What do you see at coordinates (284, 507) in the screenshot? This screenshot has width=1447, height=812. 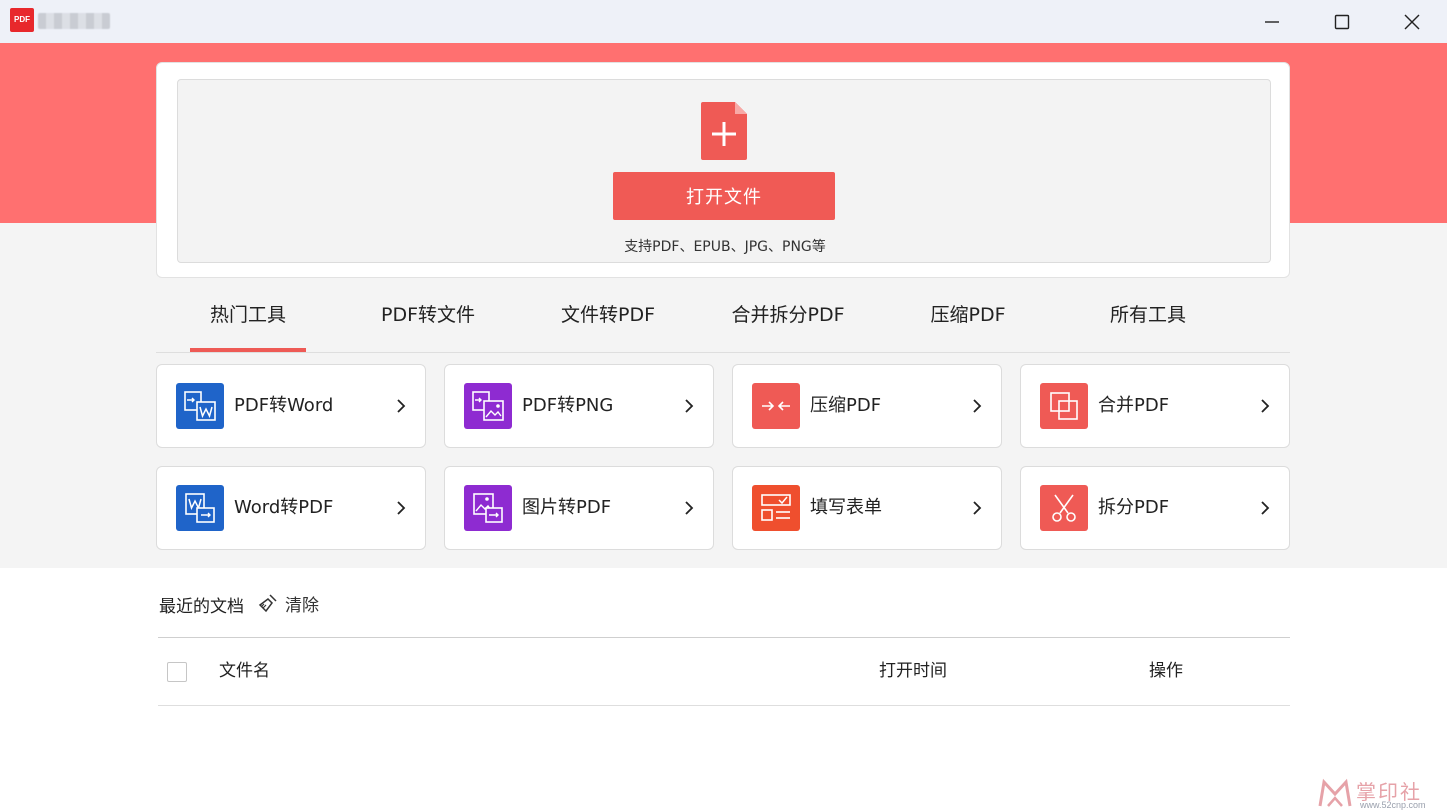 I see `tool-label: Word转PDF` at bounding box center [284, 507].